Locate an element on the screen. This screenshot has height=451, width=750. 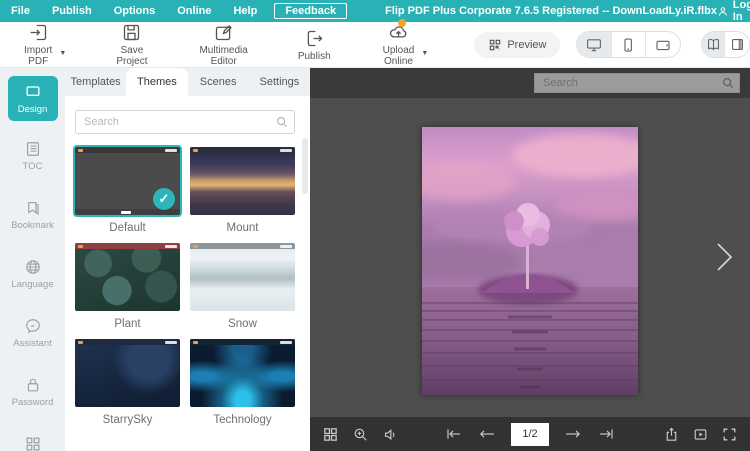
panel-scrollbar is located at coordinates (305, 166).